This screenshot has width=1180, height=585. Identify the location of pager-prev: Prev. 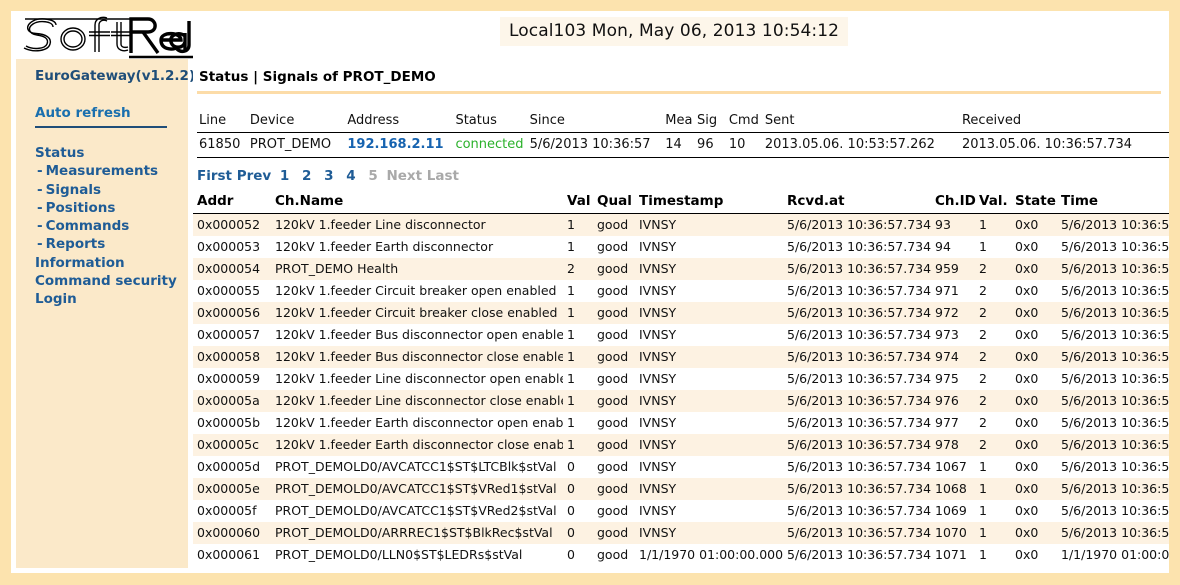
(254, 176).